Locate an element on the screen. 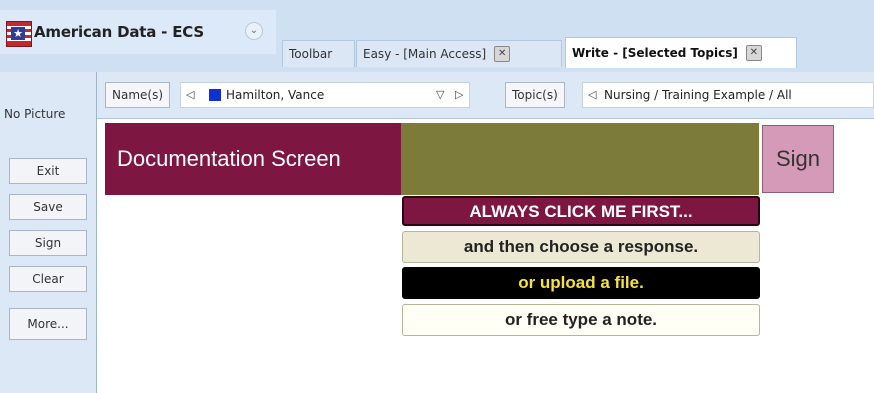 The width and height of the screenshot is (874, 393). app-menu: ★ American Data - ECS ⌄ is located at coordinates (138, 32).